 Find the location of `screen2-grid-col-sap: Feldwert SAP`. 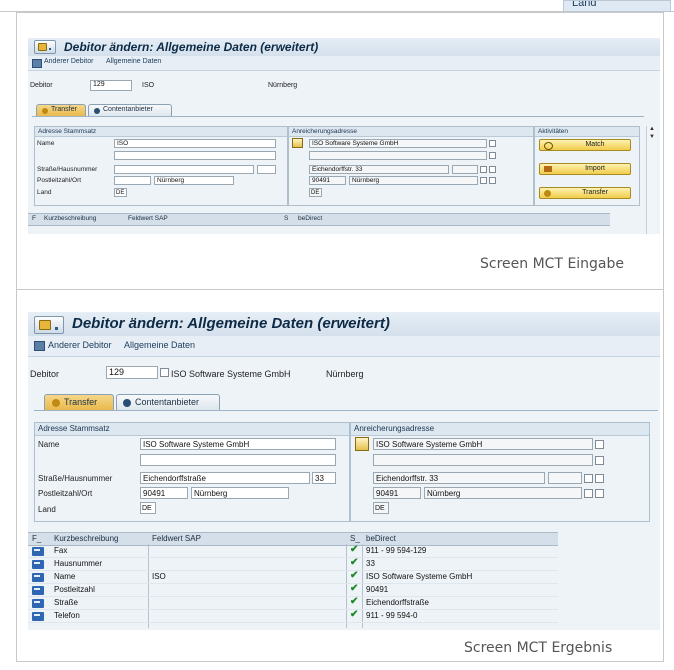

screen2-grid-col-sap: Feldwert SAP is located at coordinates (176, 538).